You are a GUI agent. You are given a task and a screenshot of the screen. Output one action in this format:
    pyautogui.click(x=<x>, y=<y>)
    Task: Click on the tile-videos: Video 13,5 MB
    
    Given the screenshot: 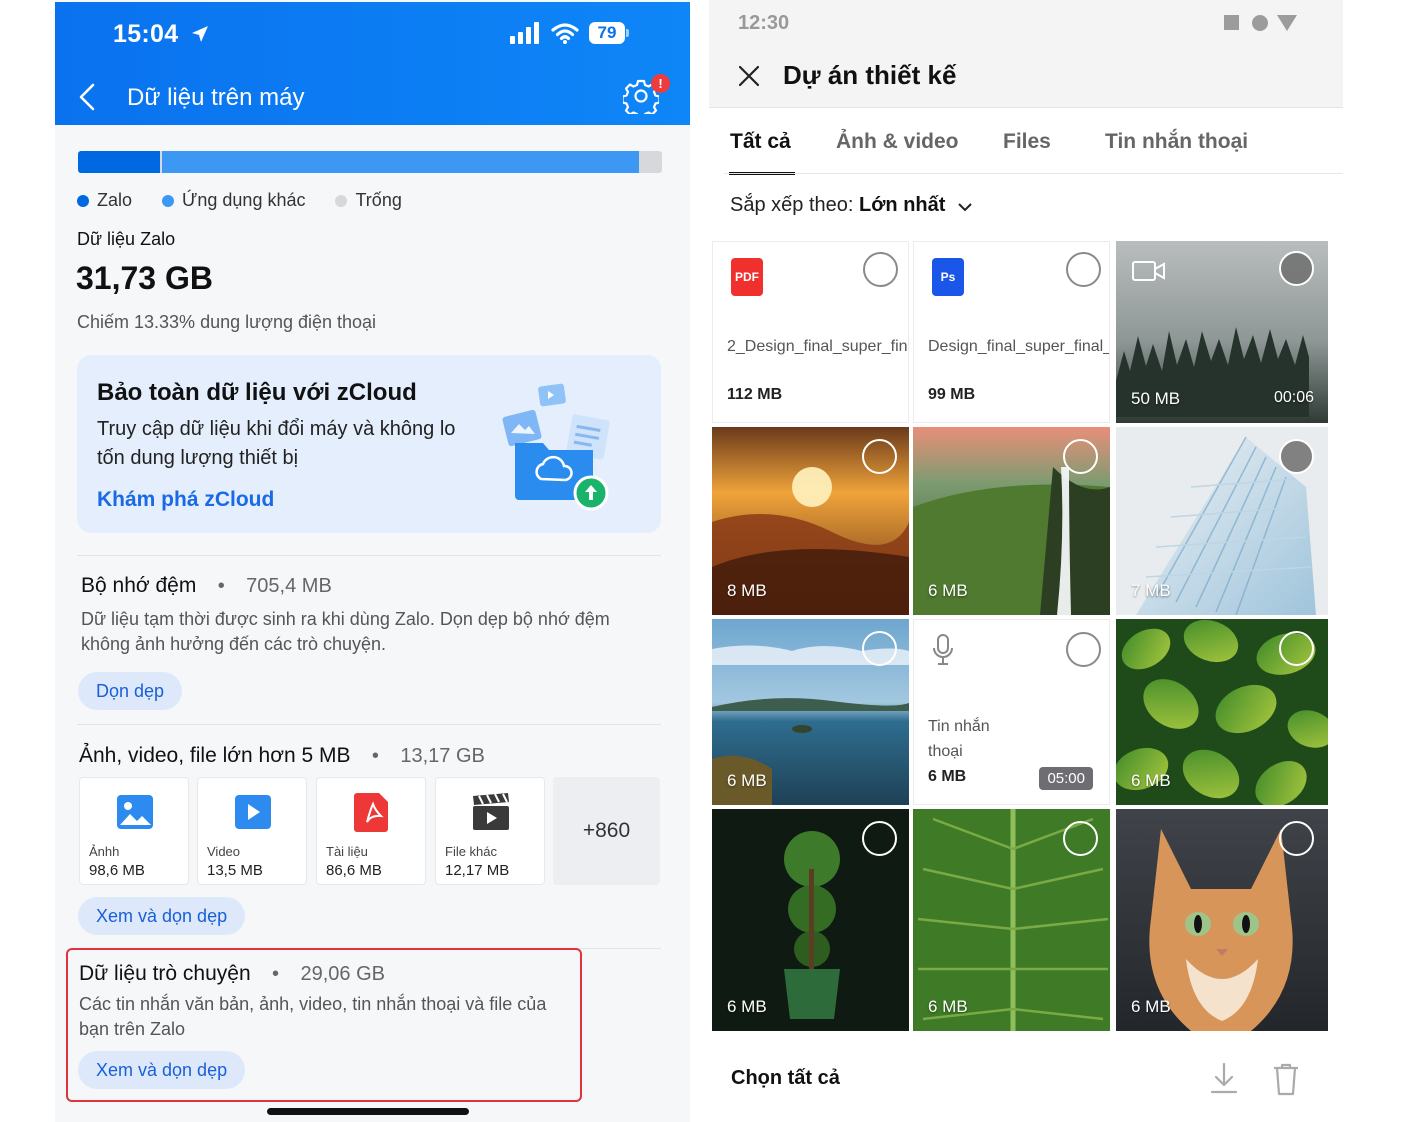 What is the action you would take?
    pyautogui.click(x=252, y=831)
    